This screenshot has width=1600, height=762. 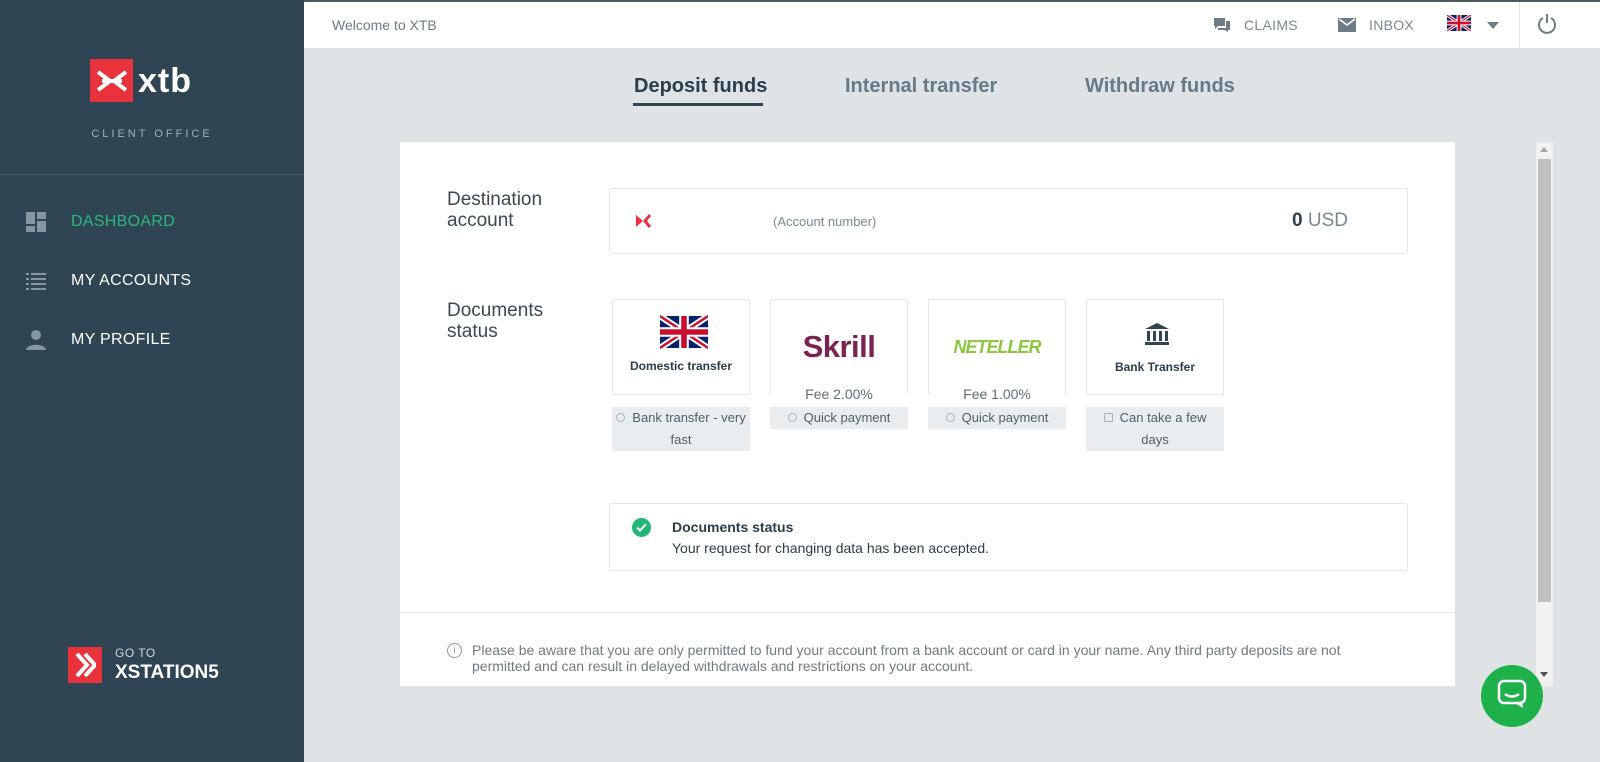 What do you see at coordinates (131, 280) in the screenshot?
I see `sidebar-item-label: MY ACCOUNTS` at bounding box center [131, 280].